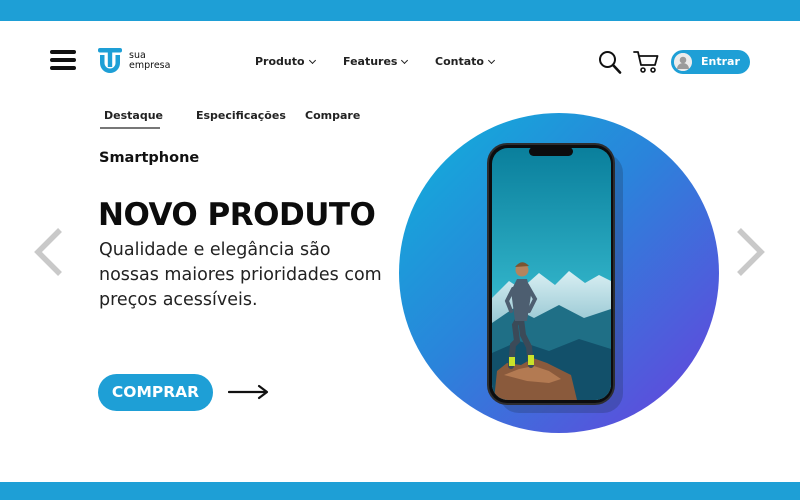 The image size is (800, 500). I want to click on tab-compare: Compare, so click(332, 115).